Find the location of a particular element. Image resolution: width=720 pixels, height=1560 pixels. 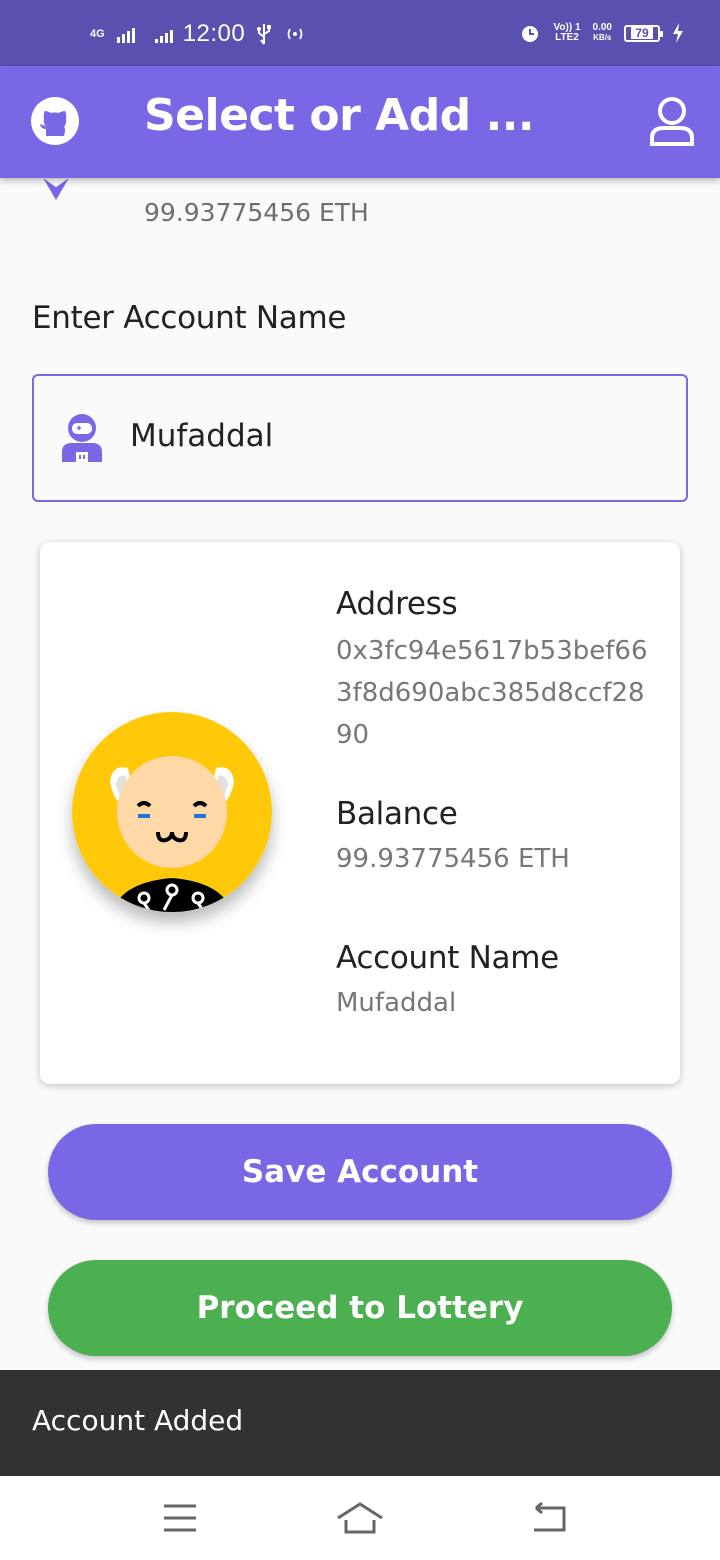

speed-value: 0.00 is located at coordinates (602, 27).